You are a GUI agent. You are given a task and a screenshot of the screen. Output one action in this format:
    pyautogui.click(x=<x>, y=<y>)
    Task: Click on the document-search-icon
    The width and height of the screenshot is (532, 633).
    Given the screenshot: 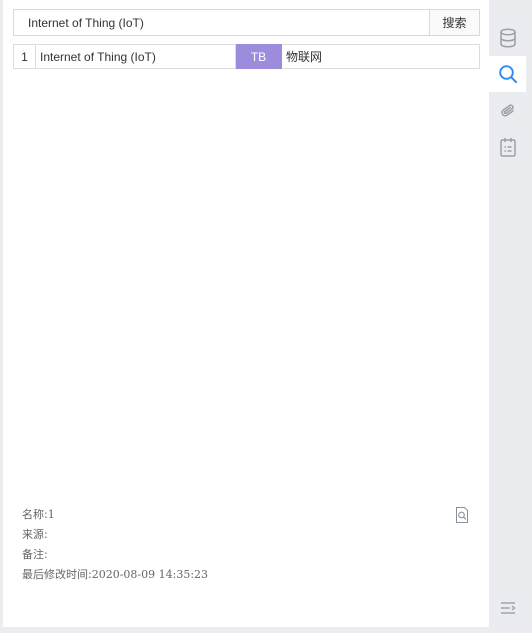 What is the action you would take?
    pyautogui.click(x=462, y=515)
    